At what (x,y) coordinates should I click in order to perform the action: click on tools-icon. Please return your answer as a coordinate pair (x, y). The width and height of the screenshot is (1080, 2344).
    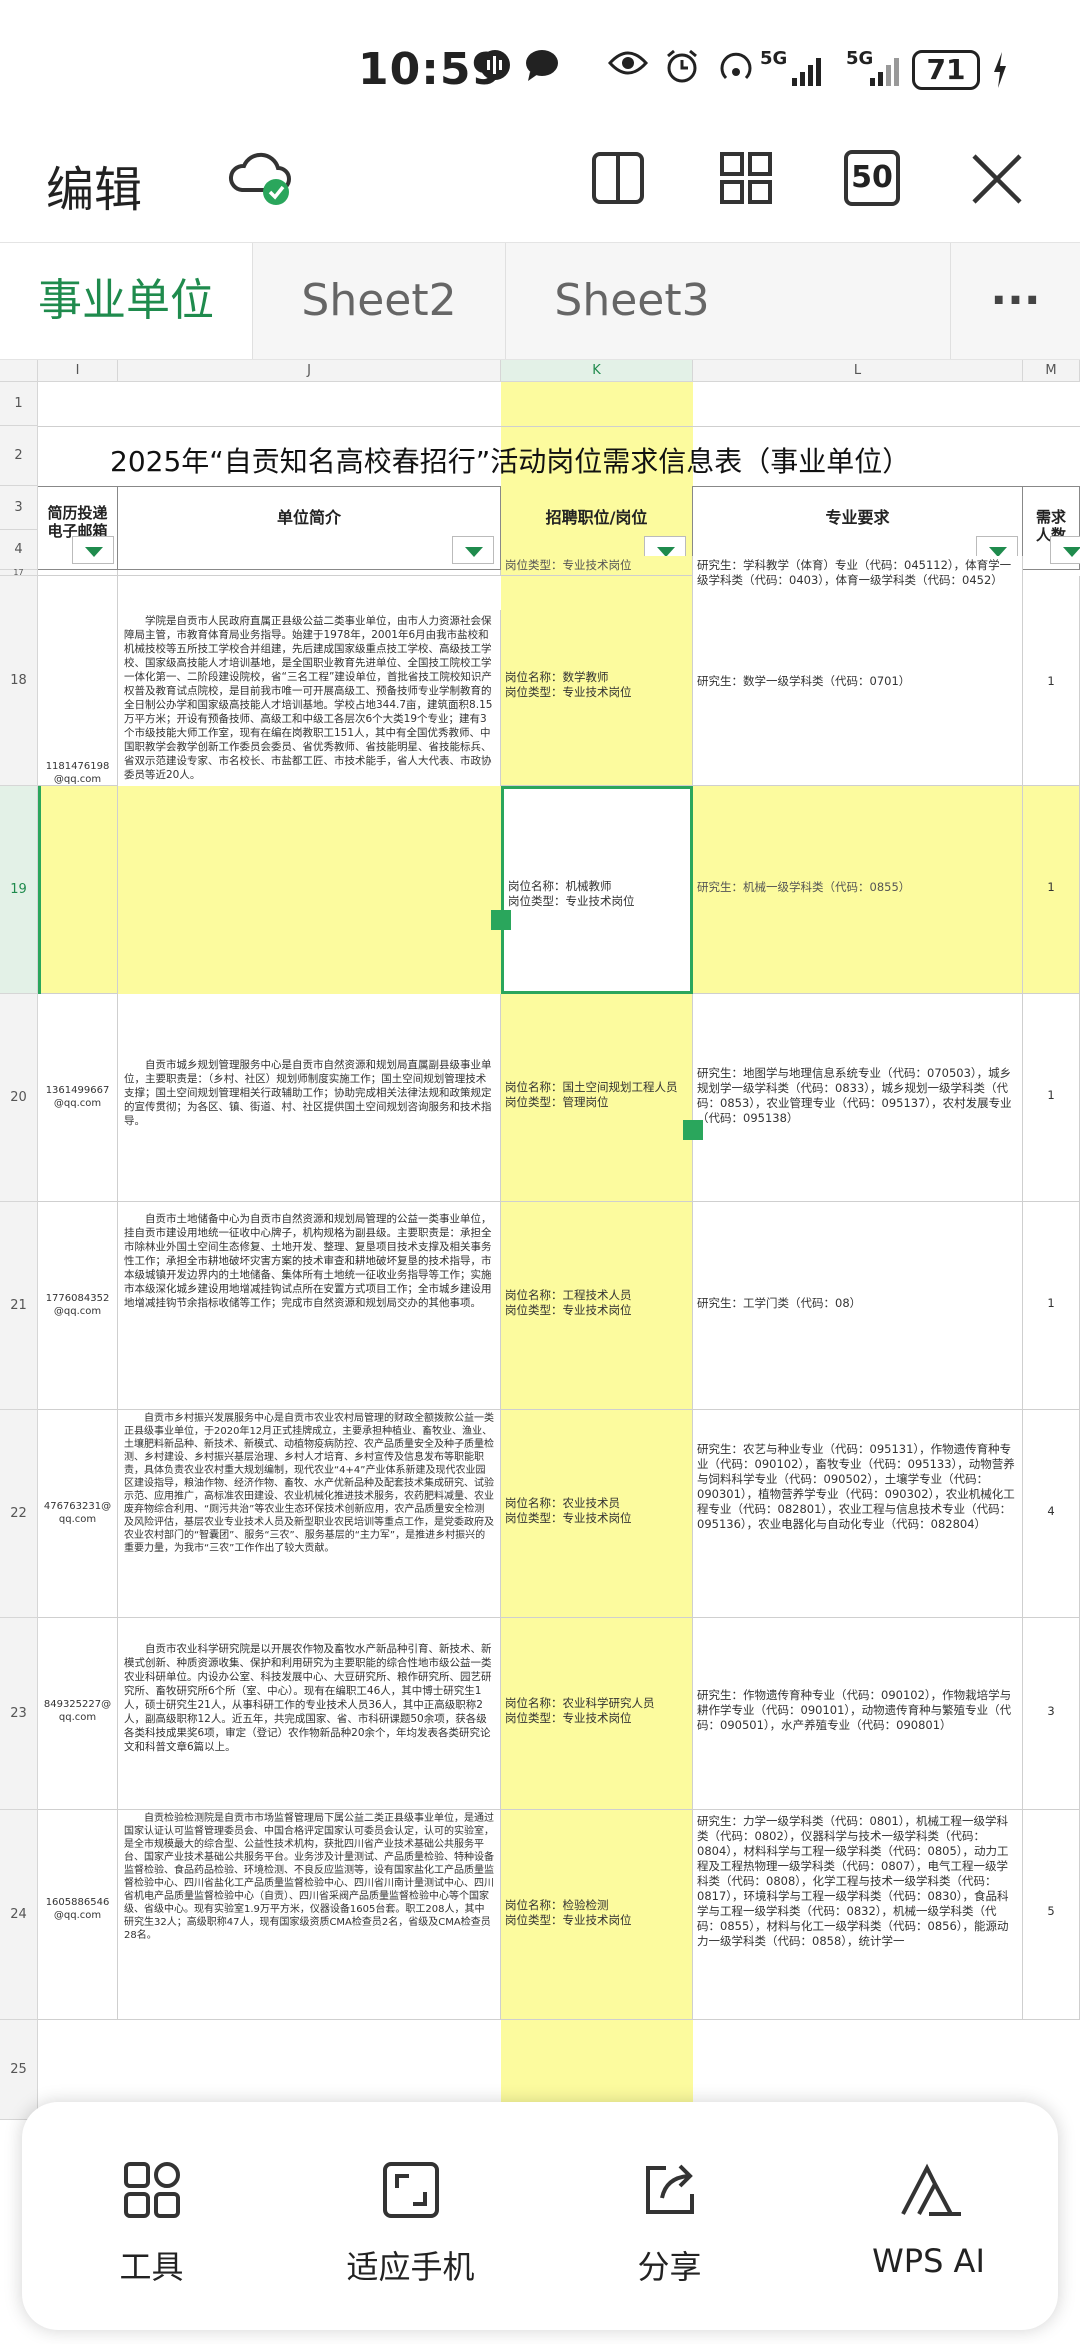
    Looking at the image, I should click on (152, 2190).